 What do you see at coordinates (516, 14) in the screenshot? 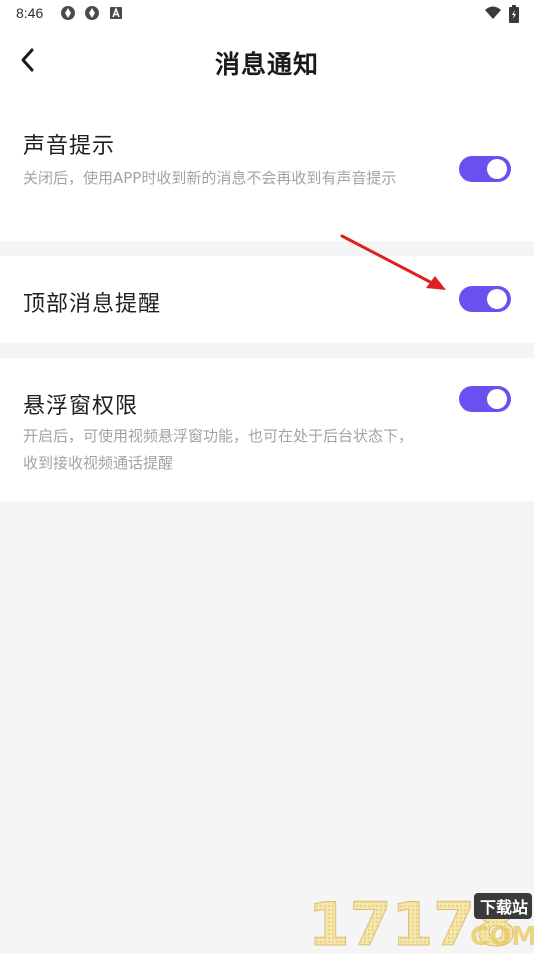
I see `battery-icon` at bounding box center [516, 14].